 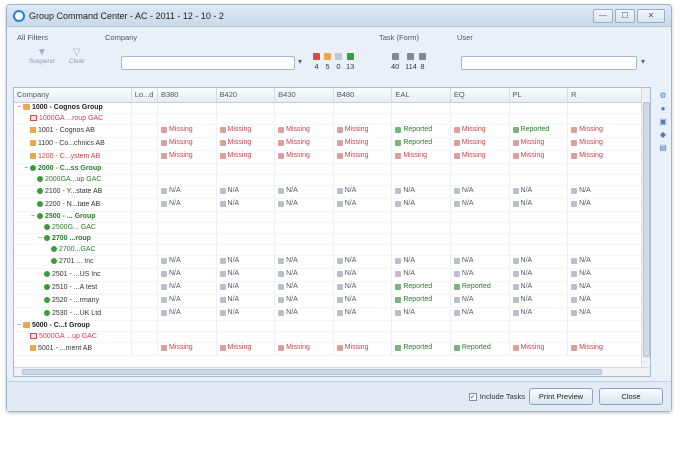 What do you see at coordinates (73, 205) in the screenshot?
I see `company-cell: 2200 - N...tate AB` at bounding box center [73, 205].